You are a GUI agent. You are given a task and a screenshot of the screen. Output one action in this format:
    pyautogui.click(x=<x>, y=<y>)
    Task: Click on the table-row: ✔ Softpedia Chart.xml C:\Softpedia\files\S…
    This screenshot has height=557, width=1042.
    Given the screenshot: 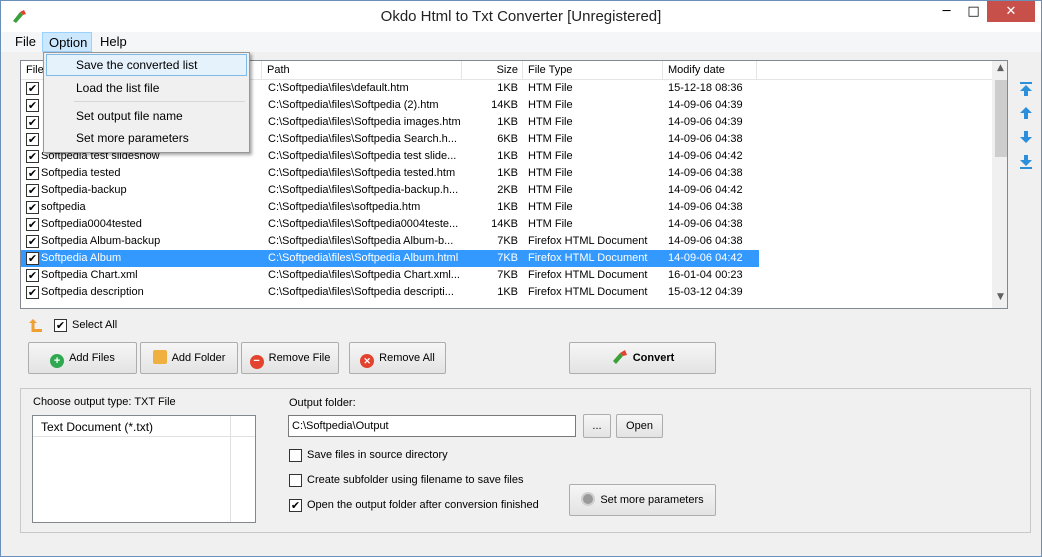 What is the action you would take?
    pyautogui.click(x=390, y=275)
    